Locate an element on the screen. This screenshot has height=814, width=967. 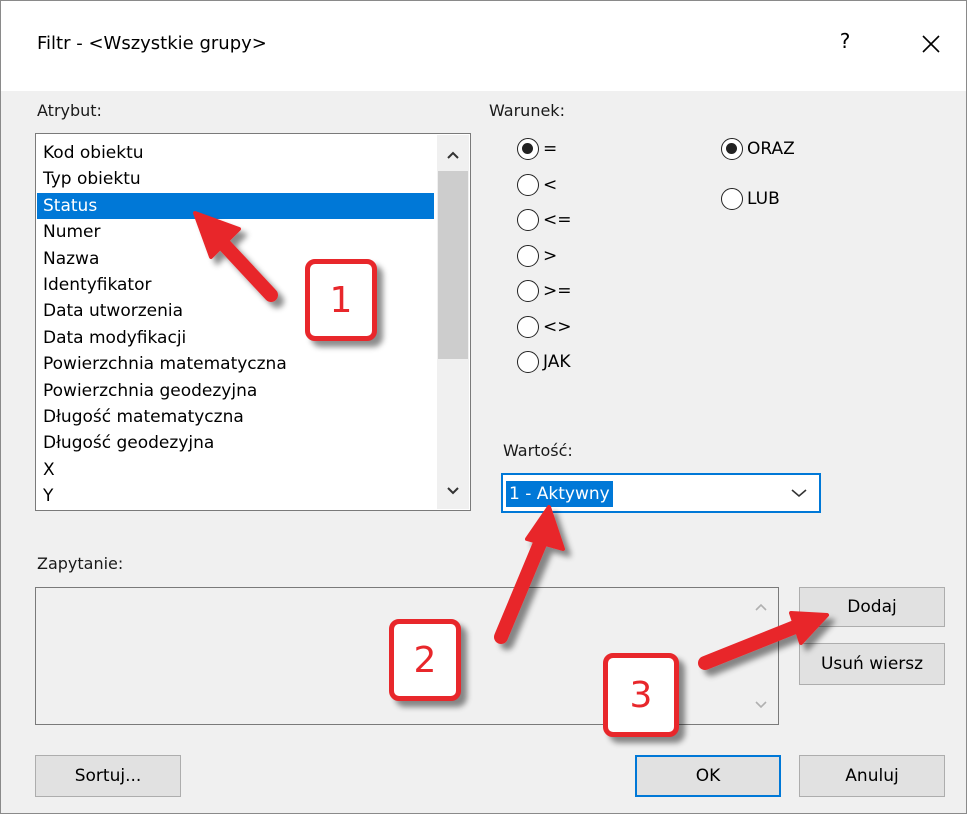
operator-radio: <> is located at coordinates (544, 327).